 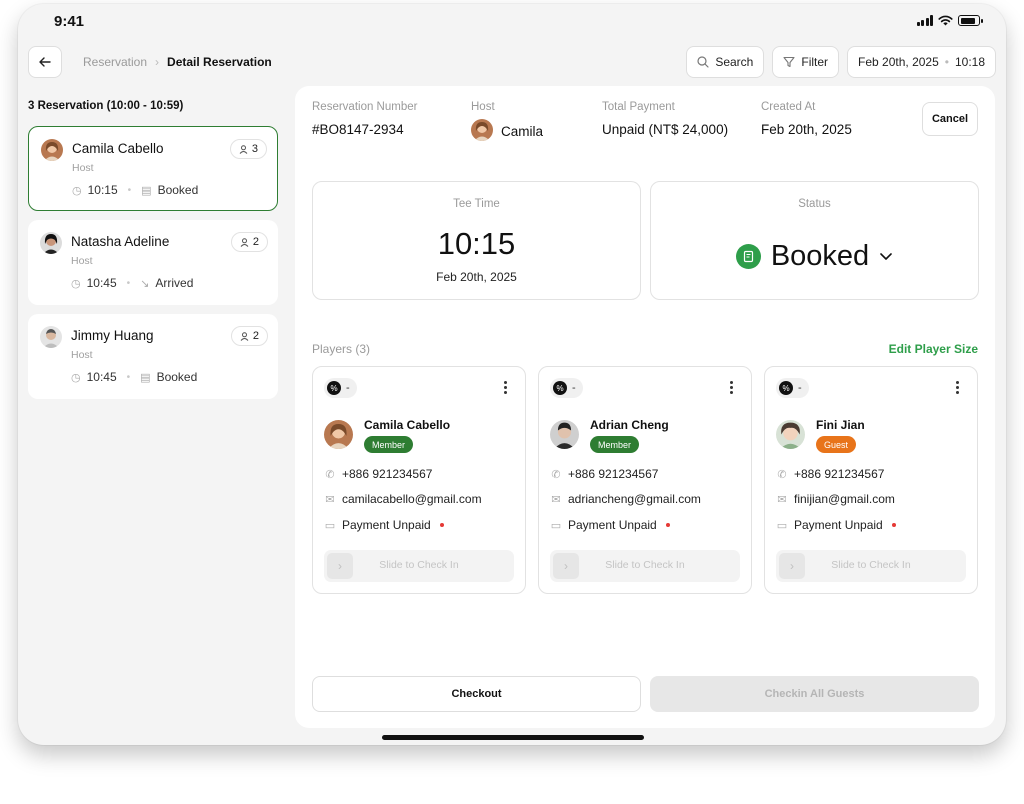 I want to click on checkout-button: Checkout, so click(x=476, y=694).